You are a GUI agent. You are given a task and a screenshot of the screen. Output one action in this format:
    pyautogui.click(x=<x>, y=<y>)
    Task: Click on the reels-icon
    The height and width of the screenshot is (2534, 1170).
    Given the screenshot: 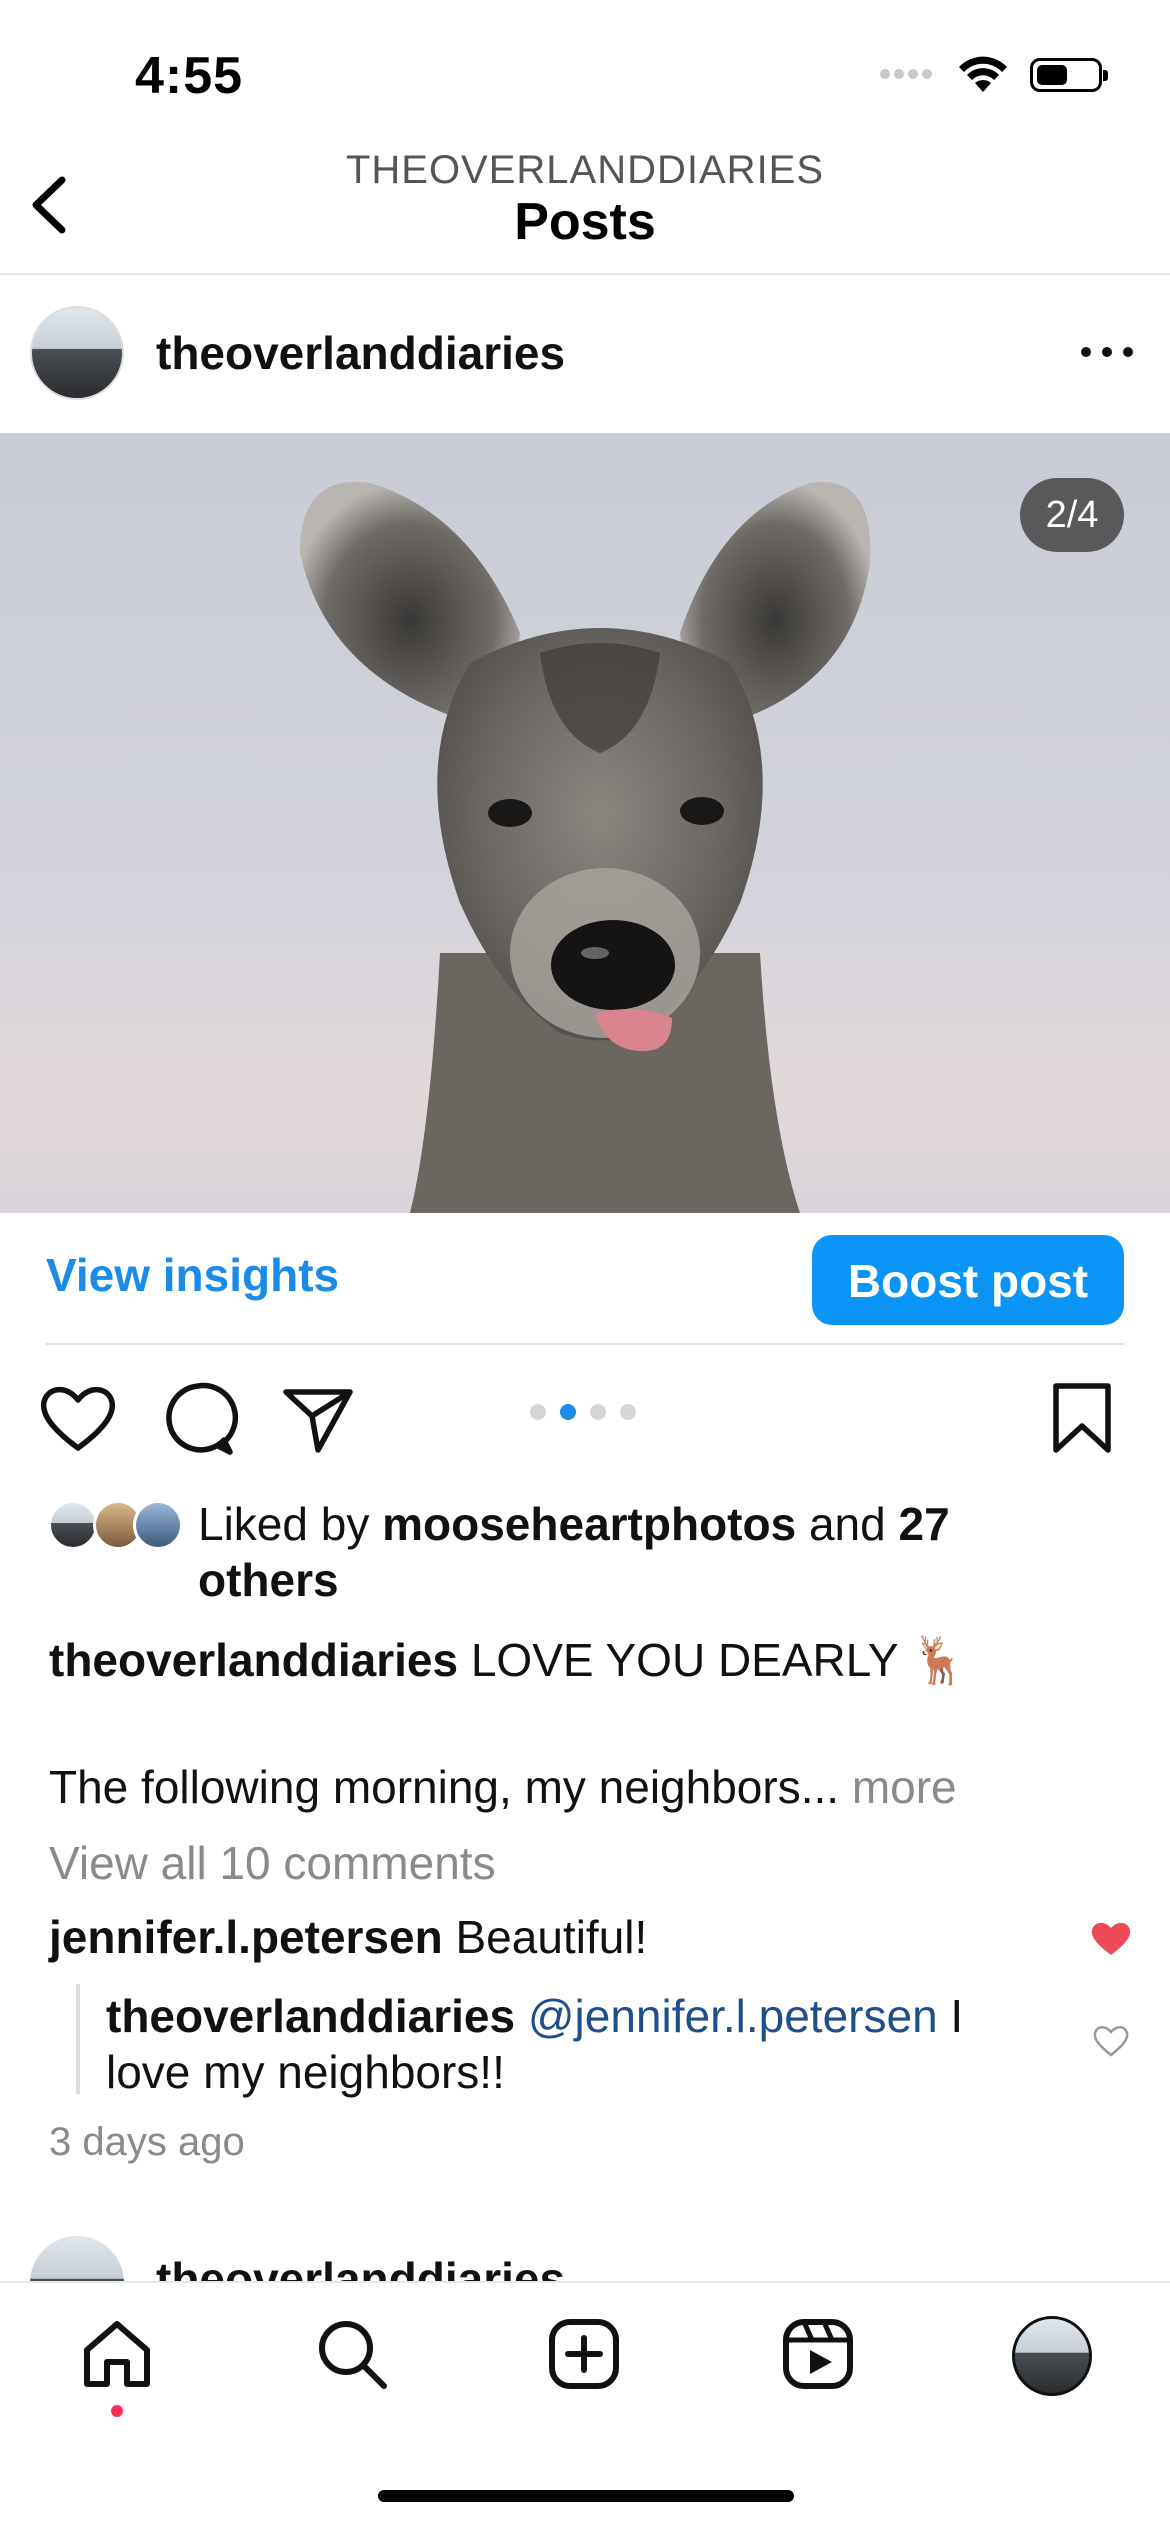 What is the action you would take?
    pyautogui.click(x=818, y=2354)
    